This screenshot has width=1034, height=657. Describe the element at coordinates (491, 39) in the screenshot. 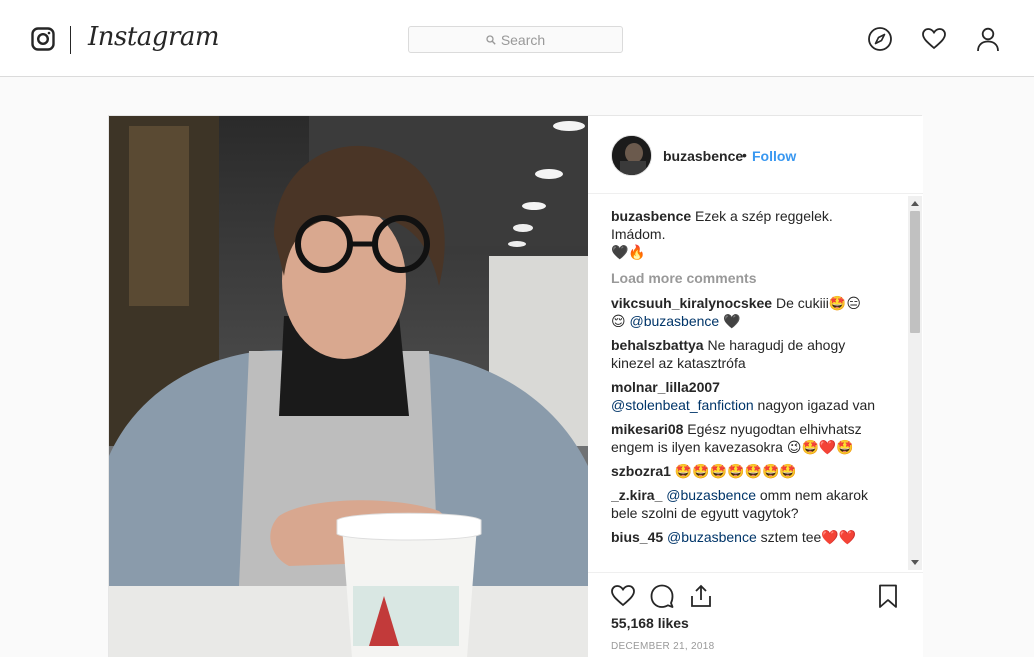

I see `search-icon` at that location.